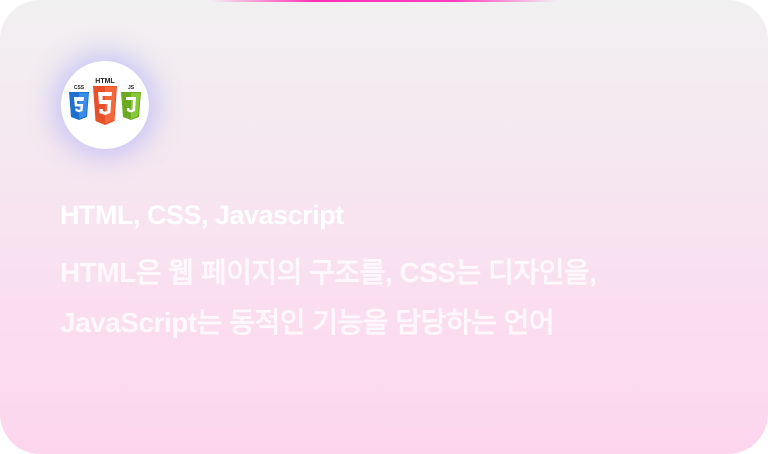 This screenshot has height=454, width=768. I want to click on description-line: JavaScript는 동적인 기능을 담당하는 언어, so click(307, 322).